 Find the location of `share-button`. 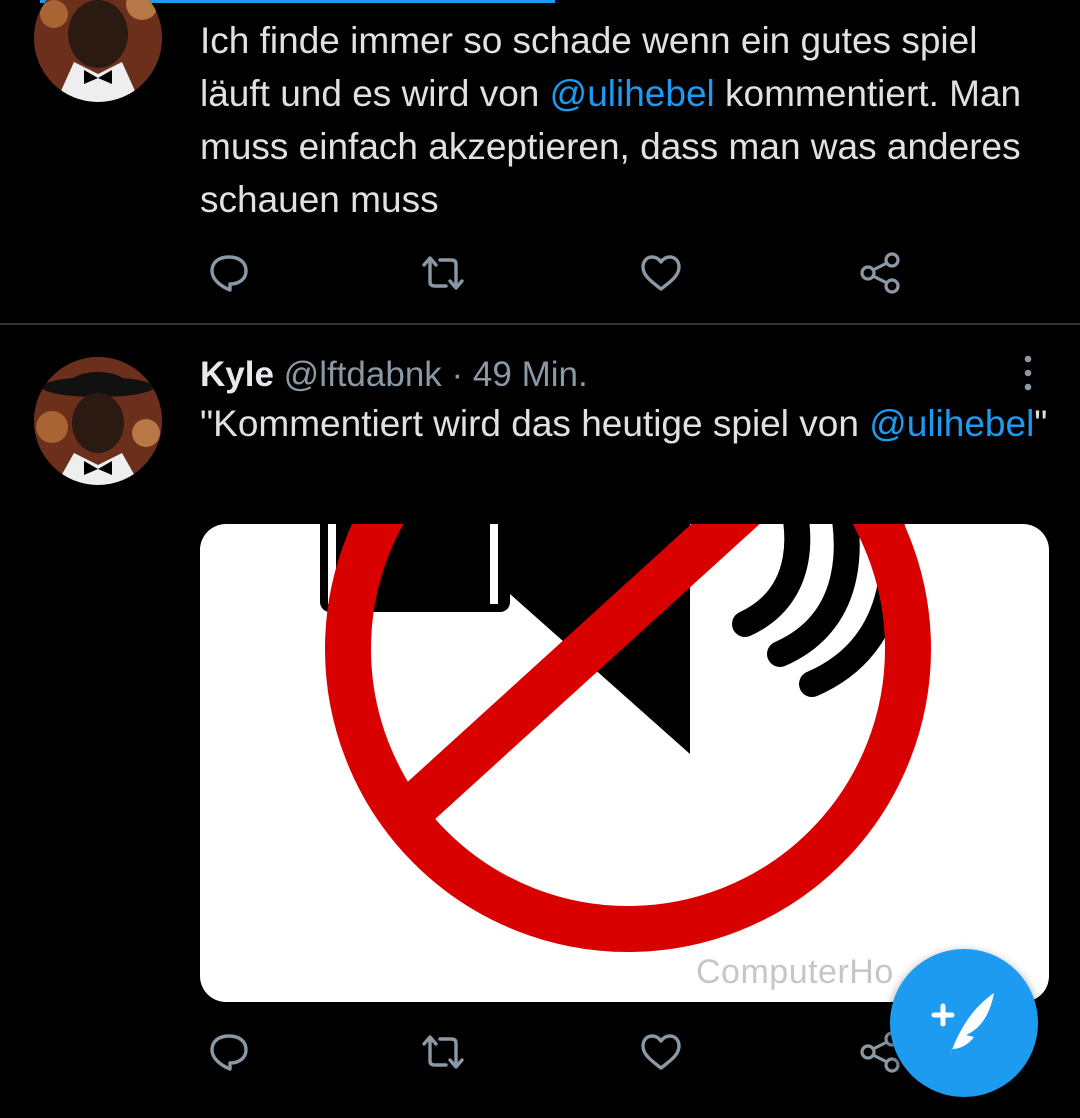

share-button is located at coordinates (881, 273).